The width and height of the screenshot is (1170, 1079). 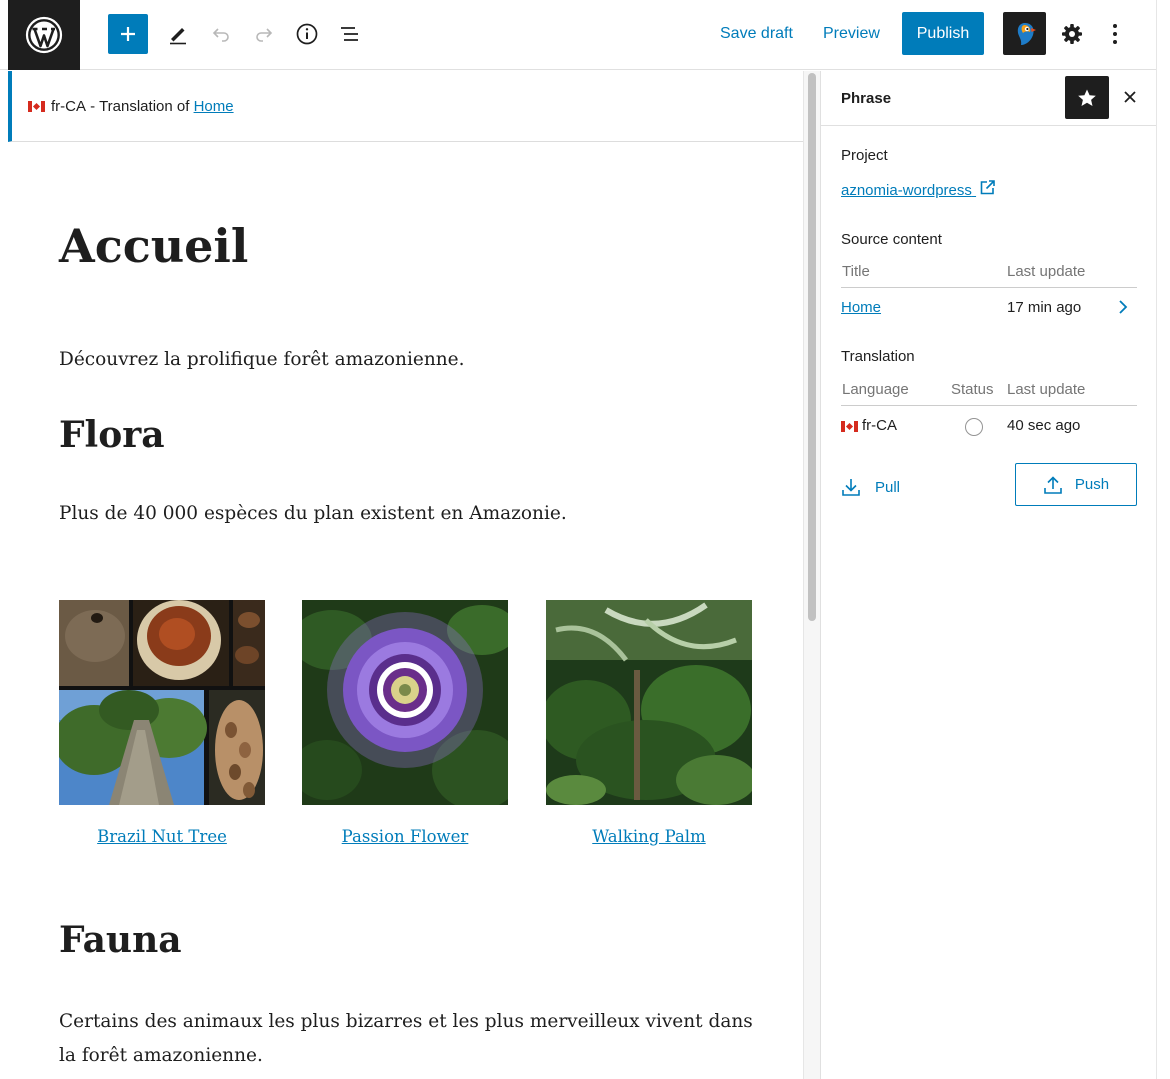 I want to click on push-button: Push, so click(x=1076, y=484).